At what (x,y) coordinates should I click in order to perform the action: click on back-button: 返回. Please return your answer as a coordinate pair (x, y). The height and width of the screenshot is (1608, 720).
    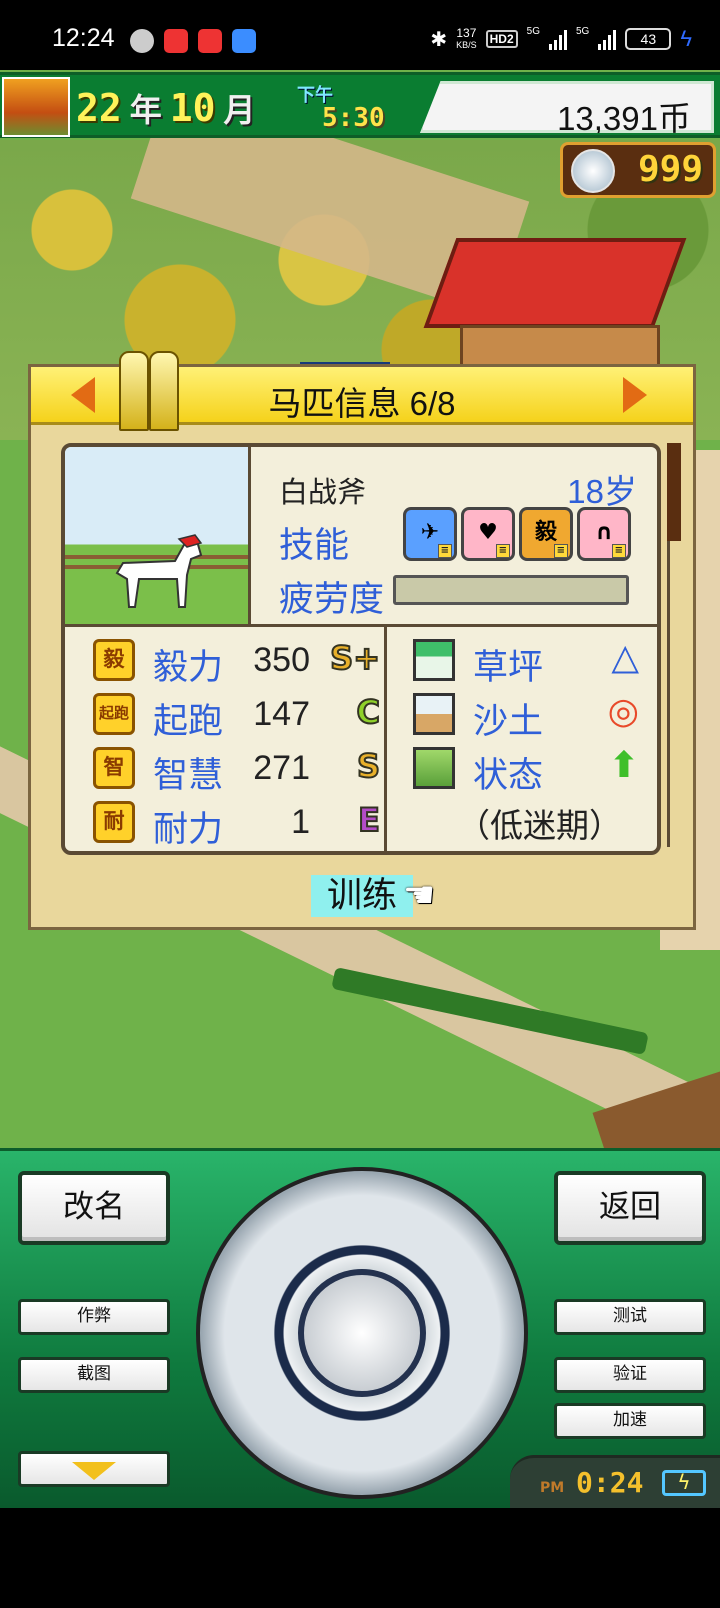
    Looking at the image, I should click on (630, 1208).